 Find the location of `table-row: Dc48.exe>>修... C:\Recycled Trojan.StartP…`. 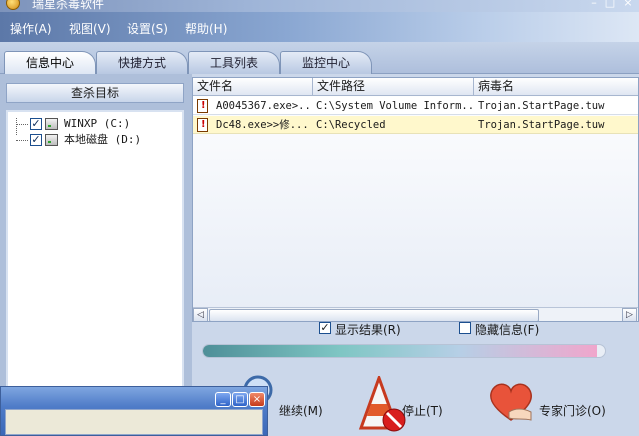

table-row: Dc48.exe>>修... C:\Recycled Trojan.StartP… is located at coordinates (415, 125).